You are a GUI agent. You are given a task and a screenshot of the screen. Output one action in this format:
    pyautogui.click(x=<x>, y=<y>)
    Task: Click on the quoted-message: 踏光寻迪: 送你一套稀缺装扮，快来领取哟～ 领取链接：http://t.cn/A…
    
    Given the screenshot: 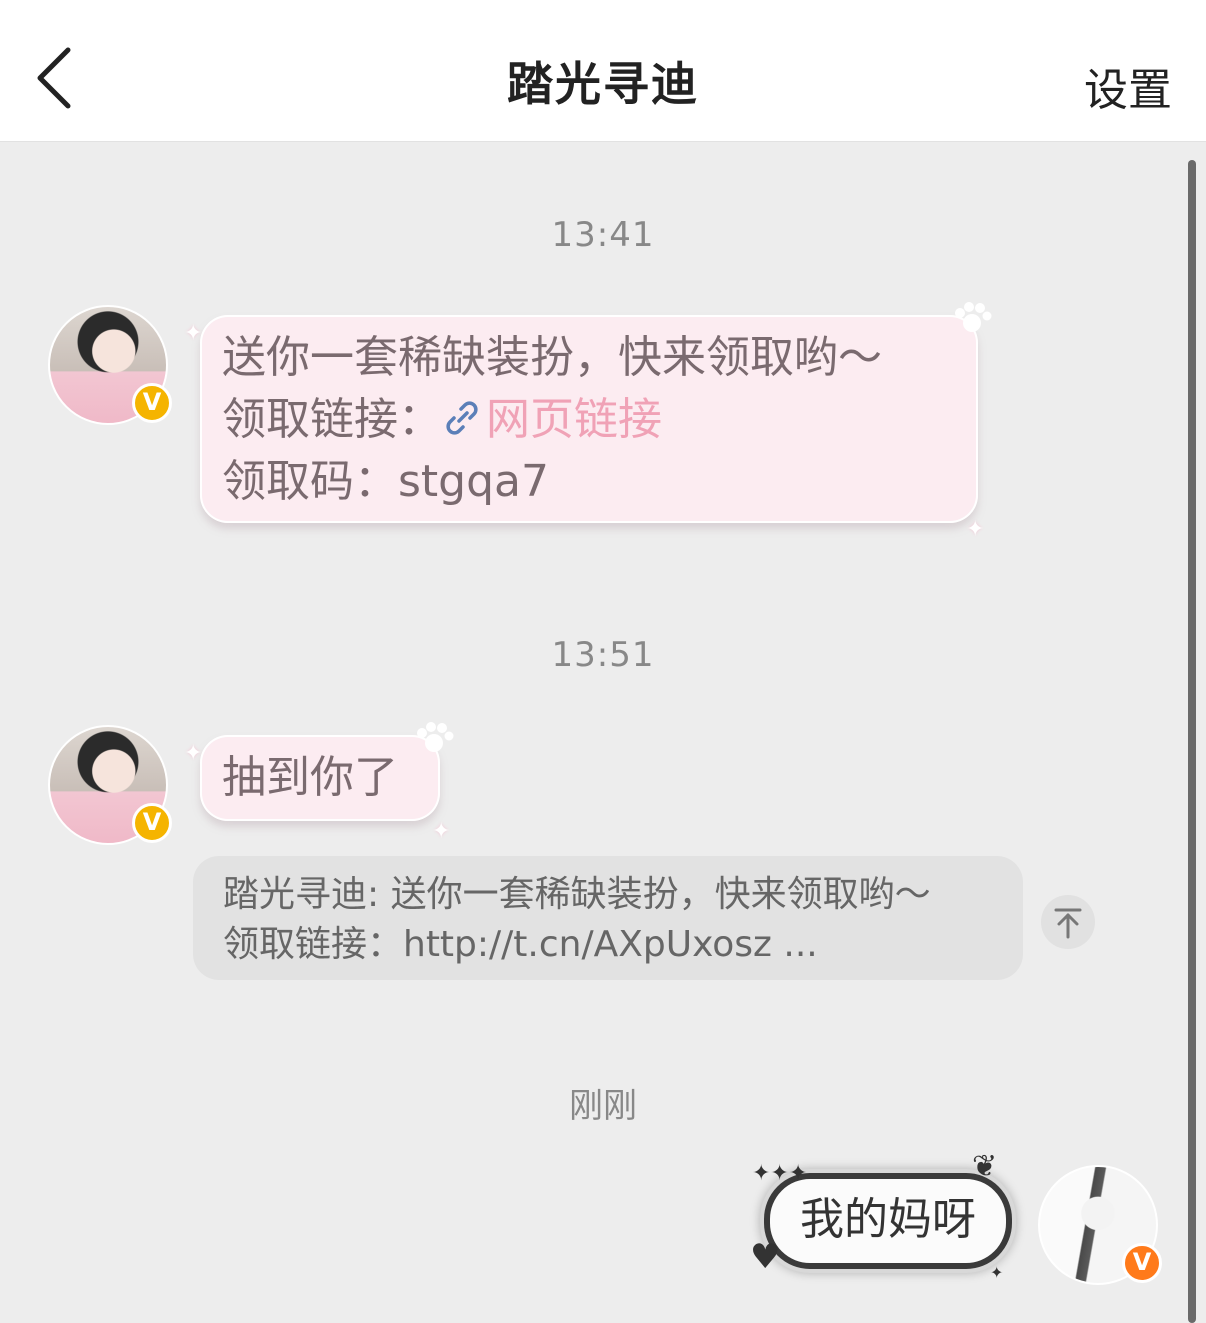 What is the action you would take?
    pyautogui.click(x=608, y=918)
    